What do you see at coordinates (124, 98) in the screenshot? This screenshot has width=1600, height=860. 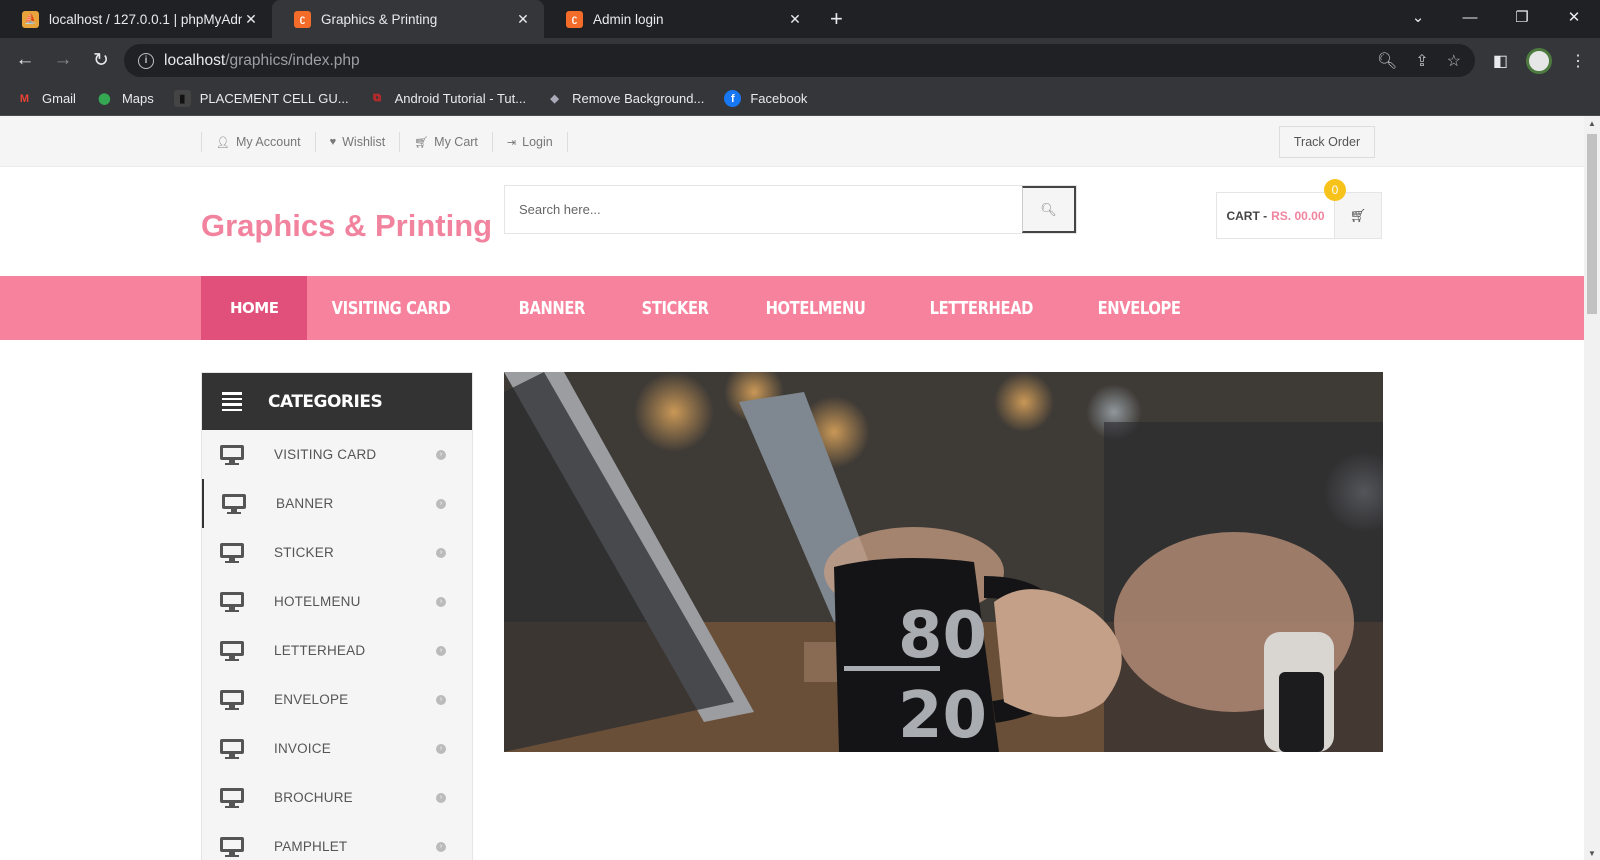 I see `bookmark-maps: ⬤ Maps` at bounding box center [124, 98].